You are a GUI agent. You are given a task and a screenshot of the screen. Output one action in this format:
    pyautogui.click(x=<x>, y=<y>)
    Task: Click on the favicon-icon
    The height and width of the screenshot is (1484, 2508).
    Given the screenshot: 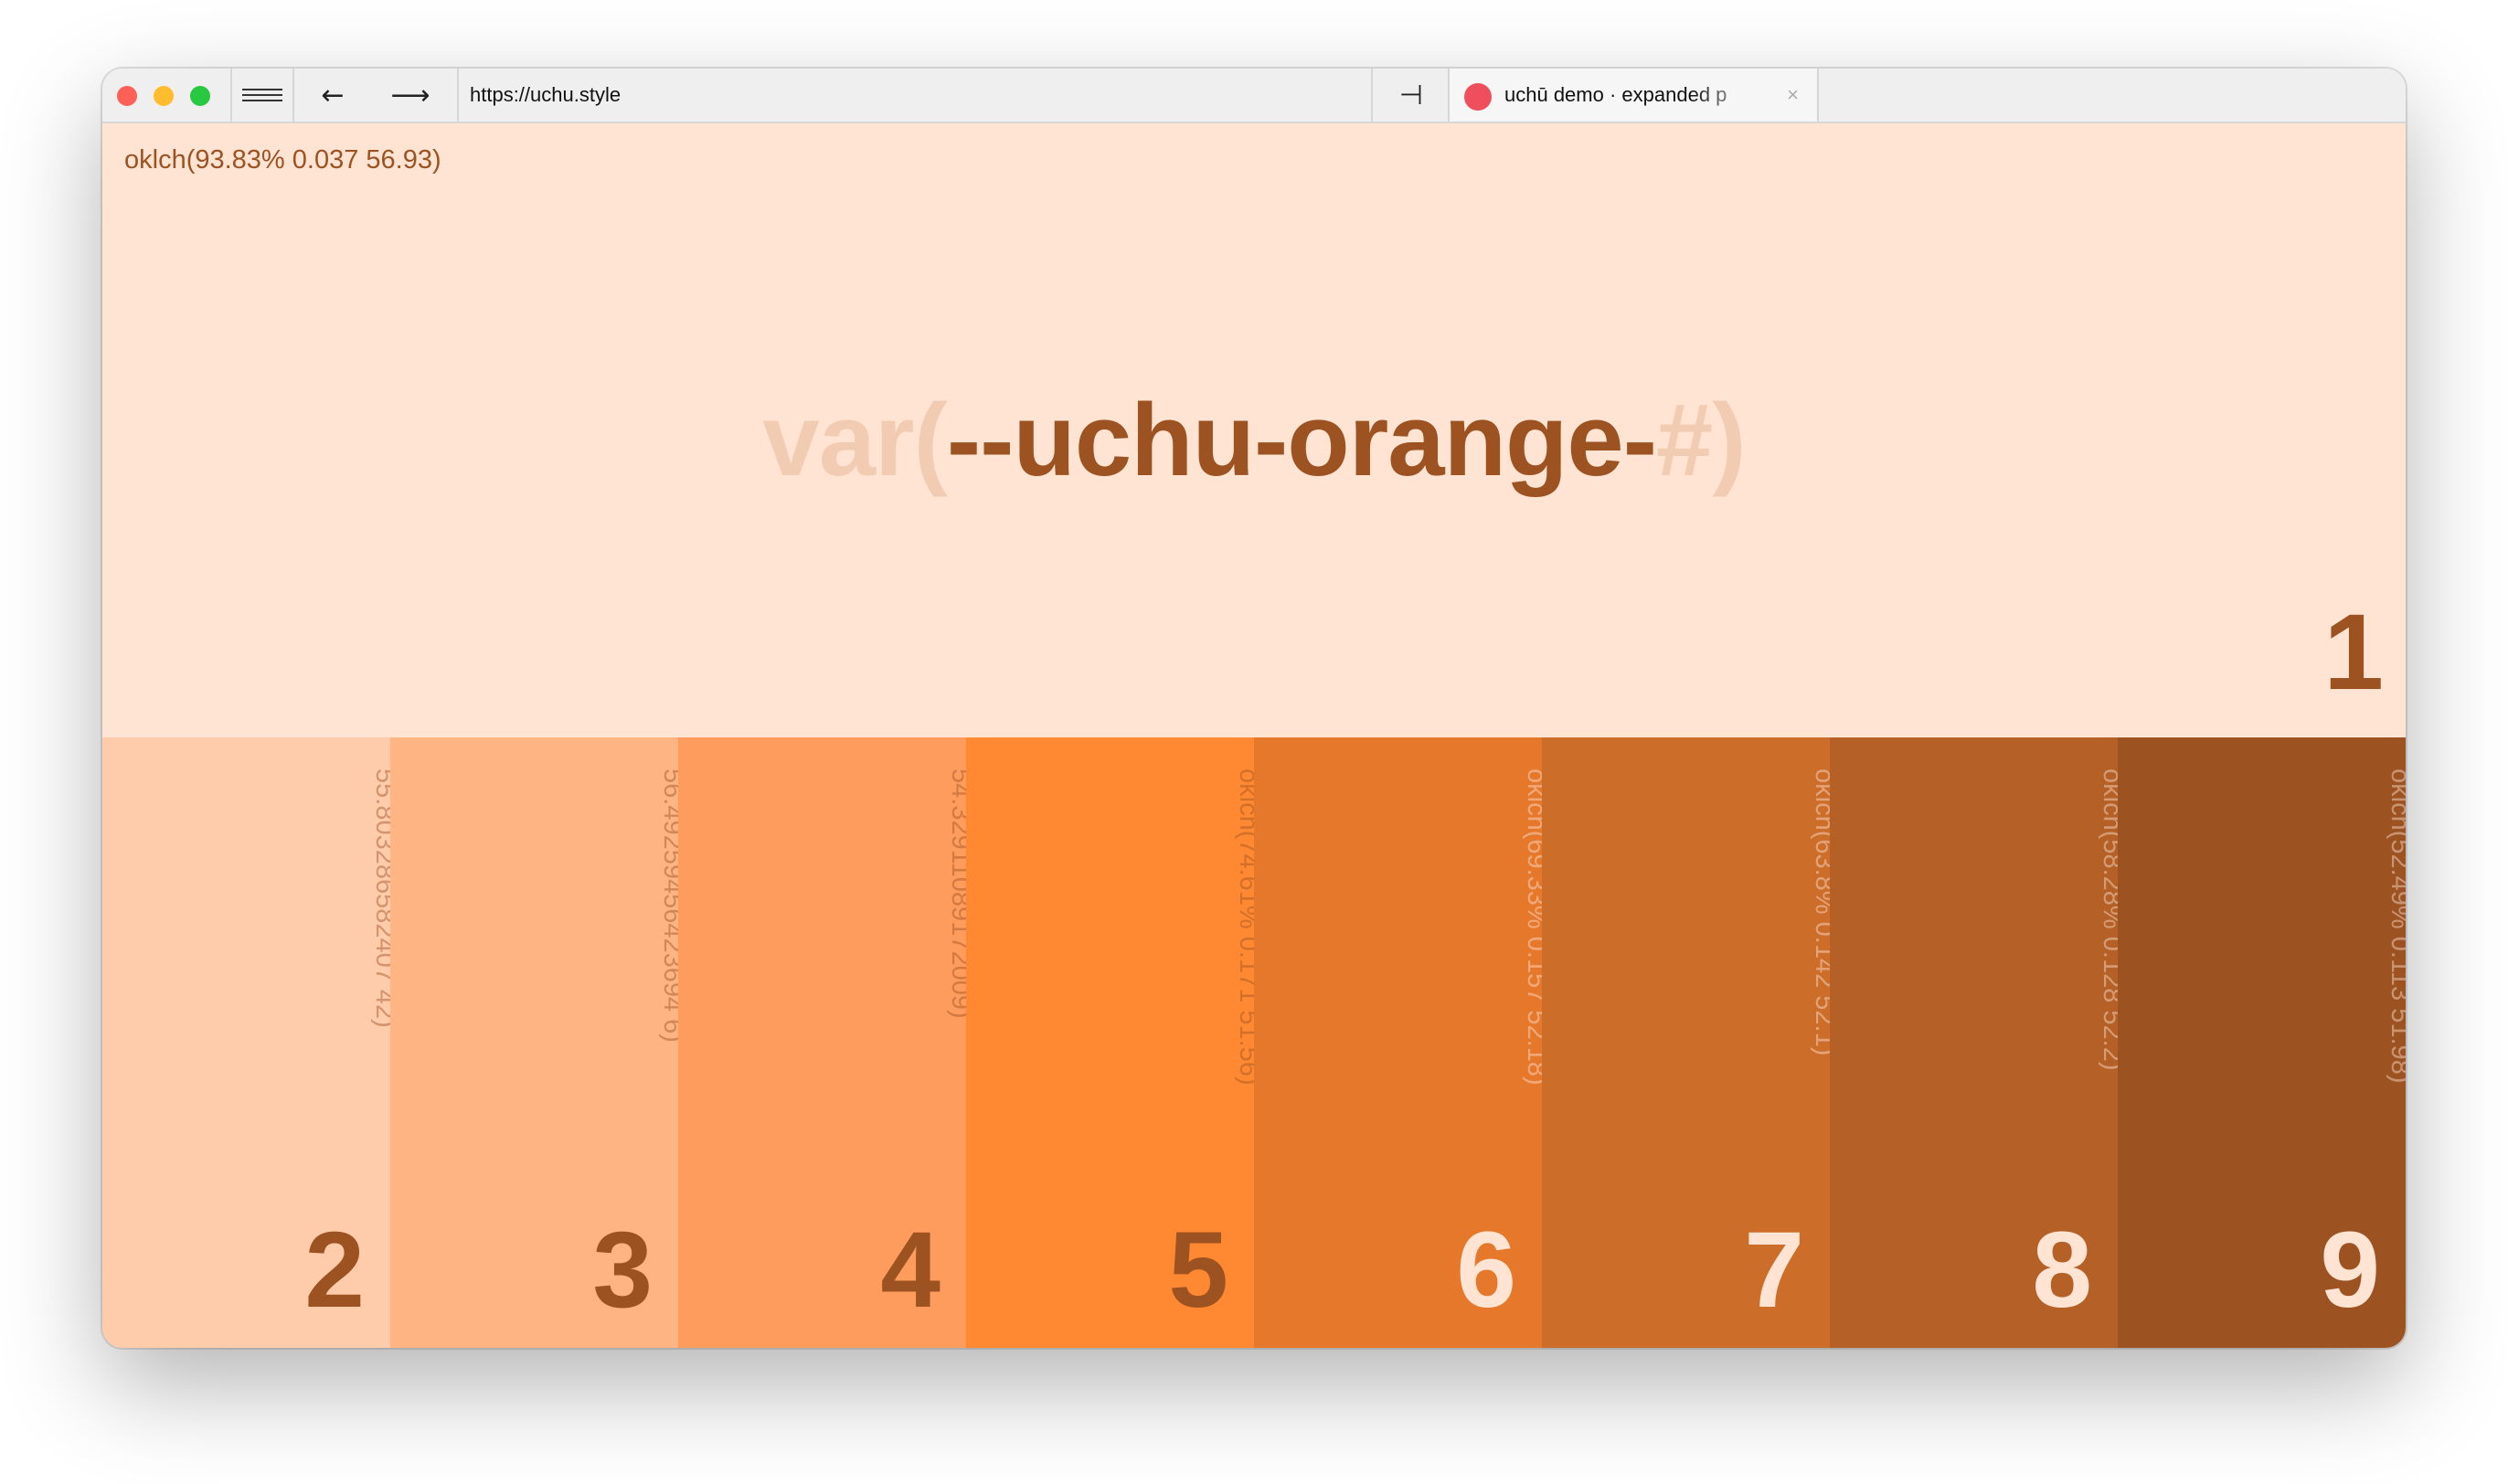 What is the action you would take?
    pyautogui.click(x=1478, y=97)
    